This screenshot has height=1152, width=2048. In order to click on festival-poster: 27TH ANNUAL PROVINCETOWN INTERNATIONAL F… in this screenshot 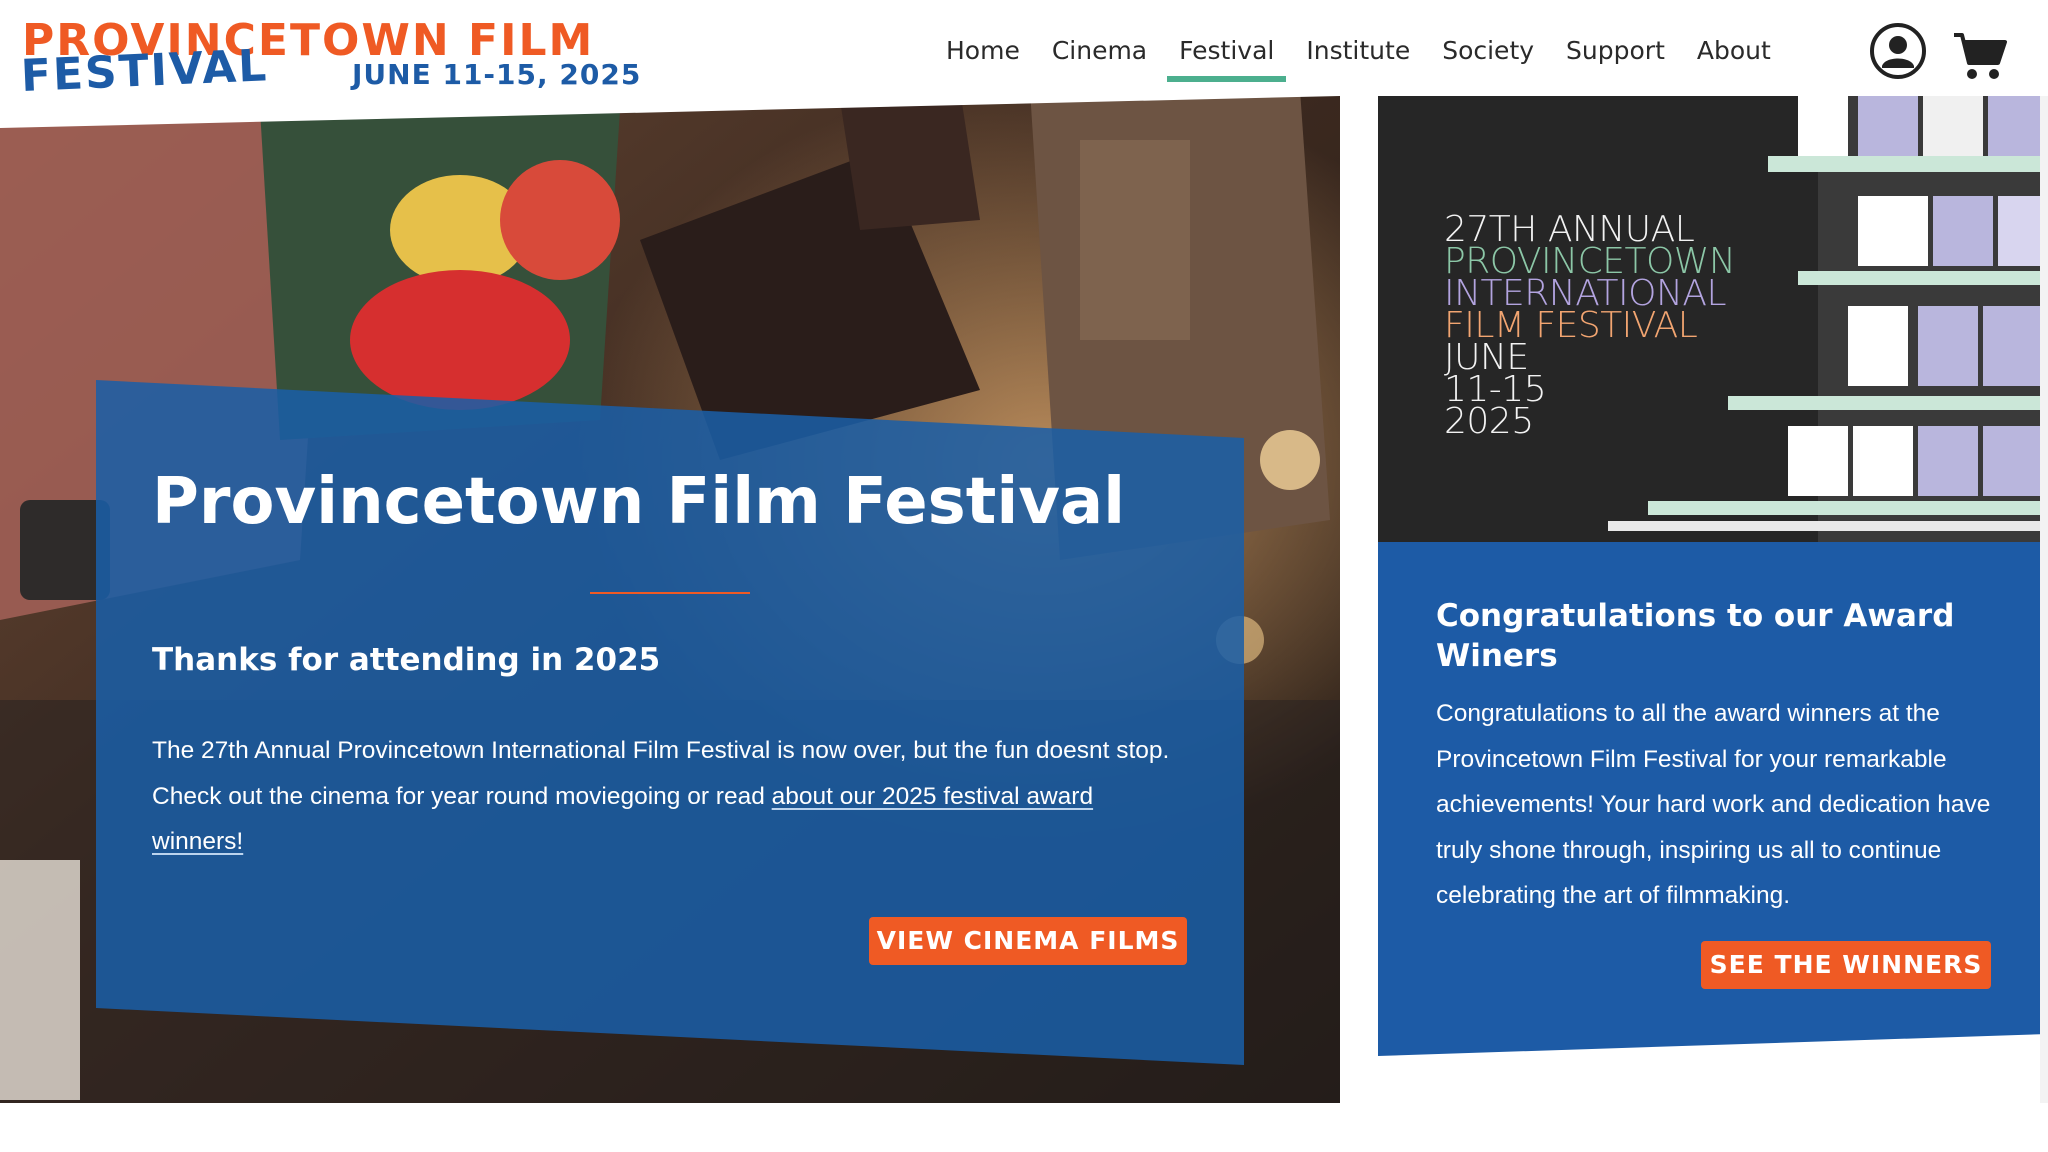, I will do `click(1713, 319)`.